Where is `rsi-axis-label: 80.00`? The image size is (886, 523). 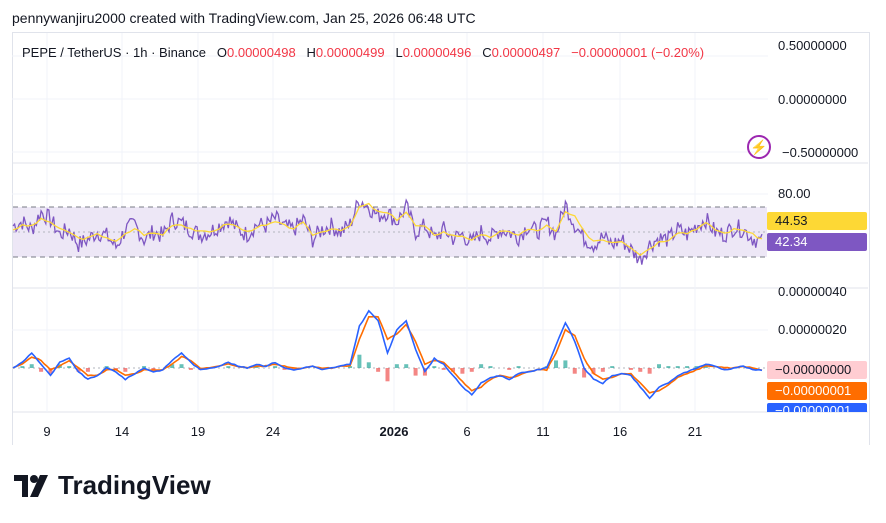 rsi-axis-label: 80.00 is located at coordinates (794, 193).